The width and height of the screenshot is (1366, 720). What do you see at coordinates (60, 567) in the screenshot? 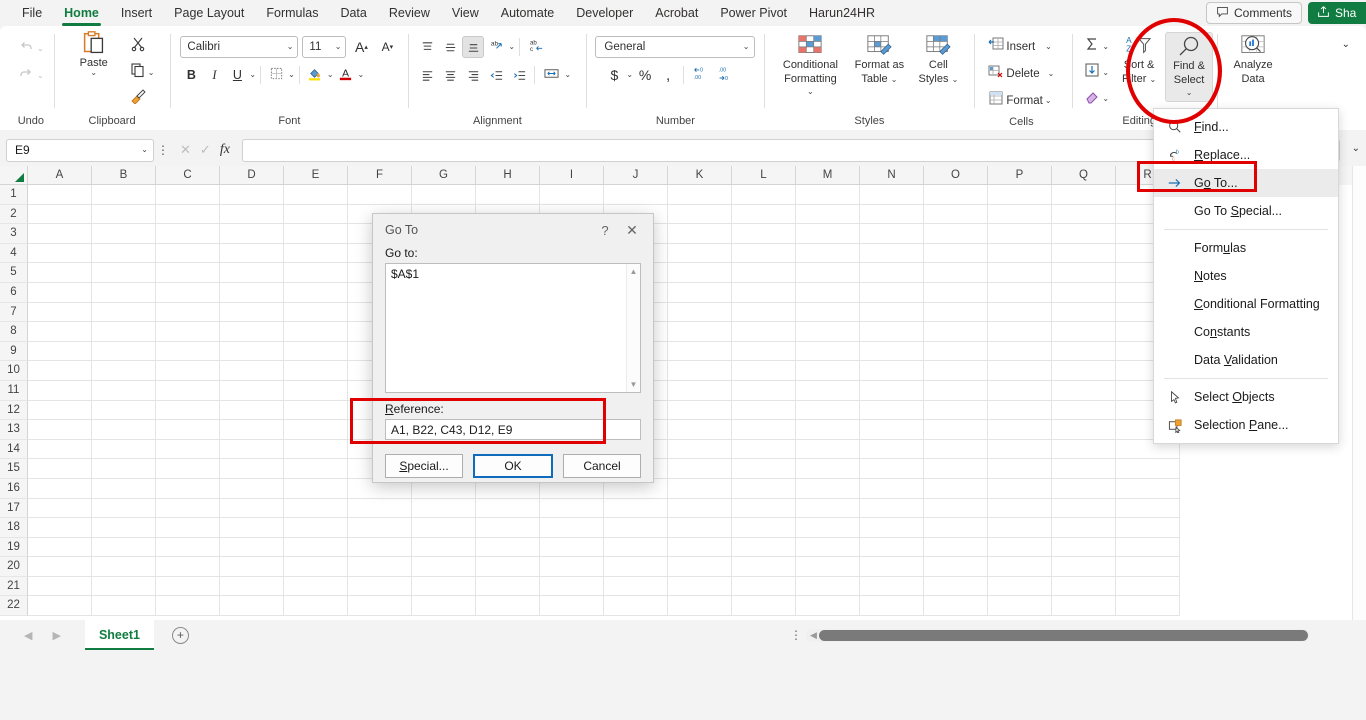
I see `cell-A20` at bounding box center [60, 567].